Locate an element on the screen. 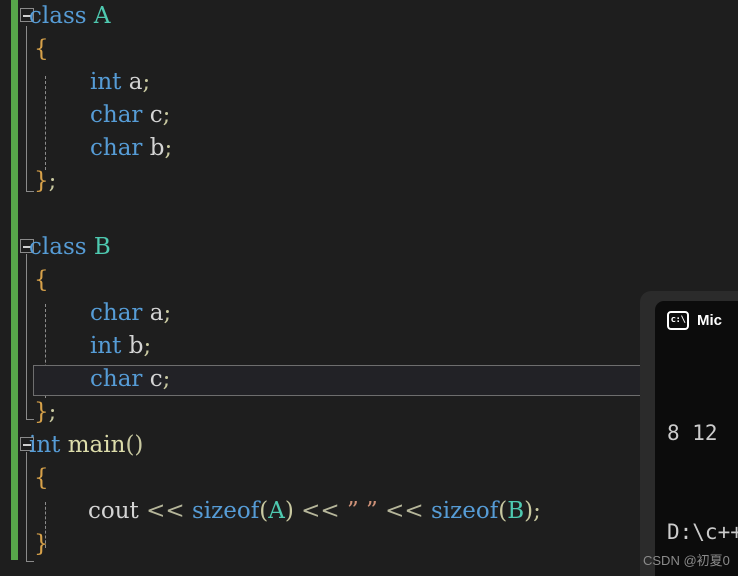 This screenshot has width=738, height=576. code-line: char c; is located at coordinates (369, 115).